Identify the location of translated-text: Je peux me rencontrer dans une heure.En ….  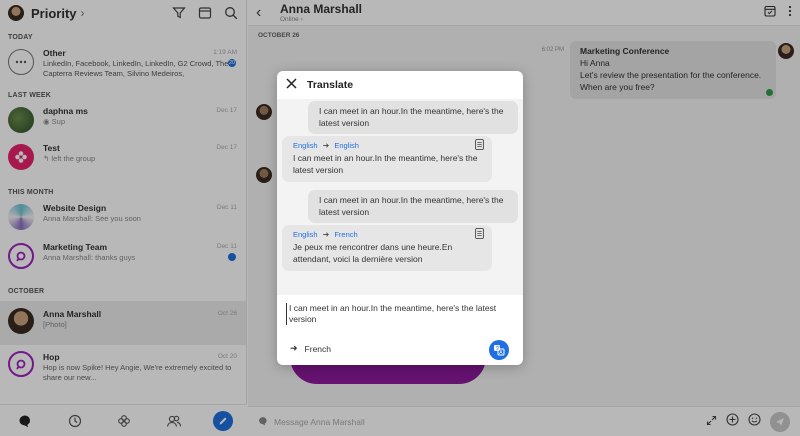
(373, 253).